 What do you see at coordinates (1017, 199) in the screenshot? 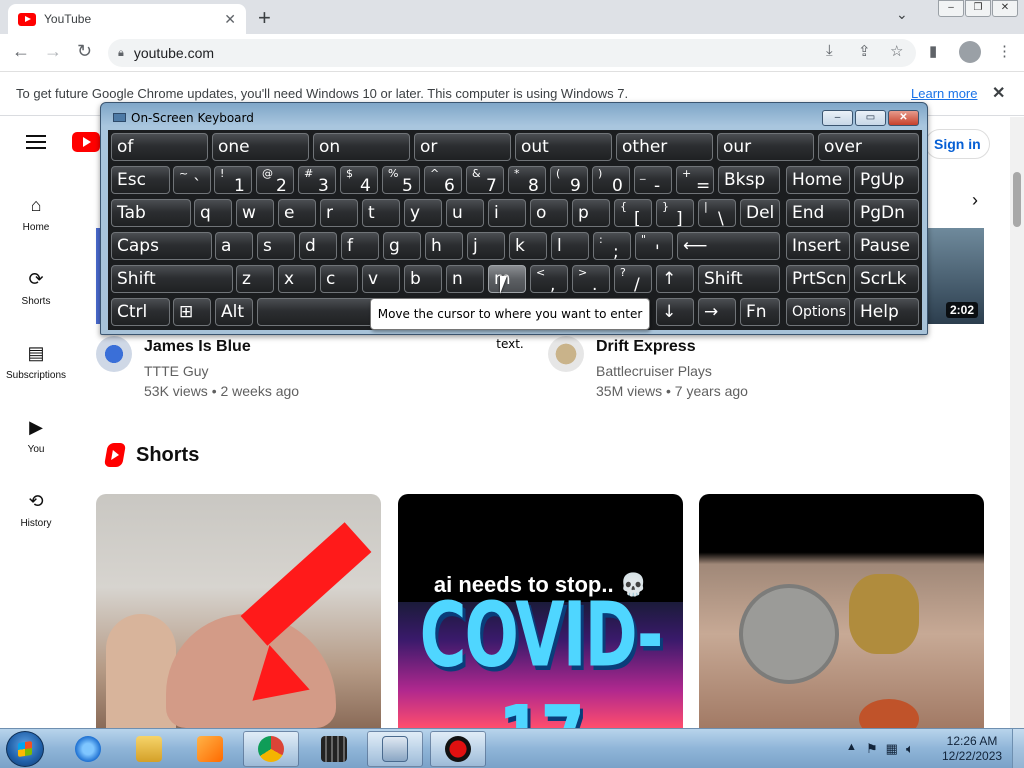
I see `scrollbar-thumb` at bounding box center [1017, 199].